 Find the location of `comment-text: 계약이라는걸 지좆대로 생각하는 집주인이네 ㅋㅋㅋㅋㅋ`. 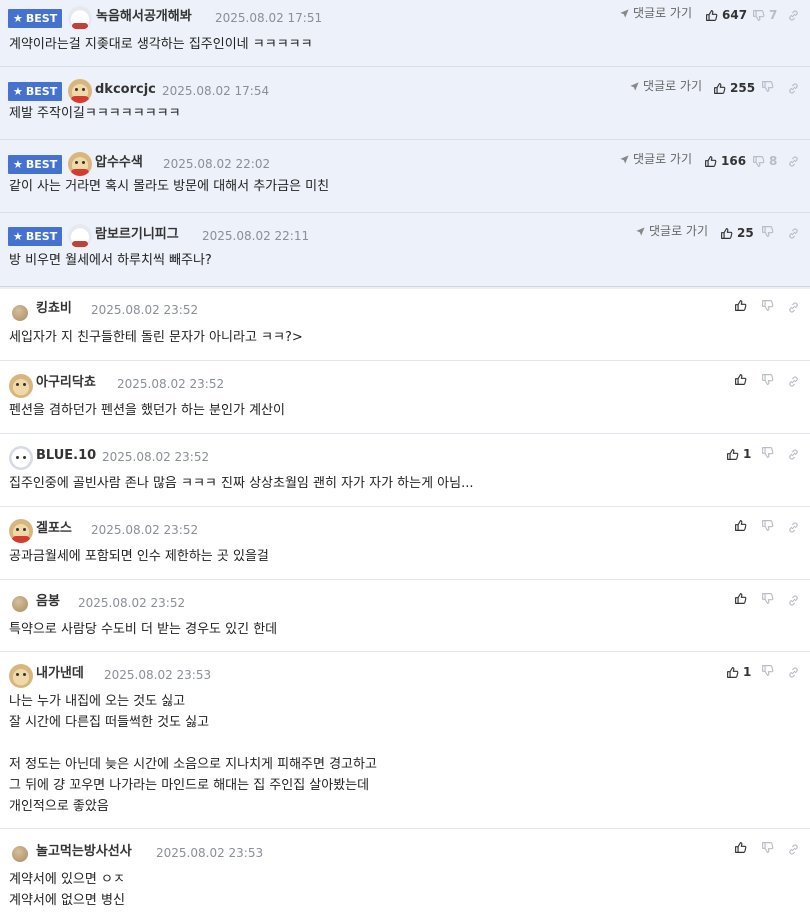

comment-text: 계약이라는걸 지좆대로 생각하는 집주인이네 ㅋㅋㅋㅋㅋ is located at coordinates (161, 44).